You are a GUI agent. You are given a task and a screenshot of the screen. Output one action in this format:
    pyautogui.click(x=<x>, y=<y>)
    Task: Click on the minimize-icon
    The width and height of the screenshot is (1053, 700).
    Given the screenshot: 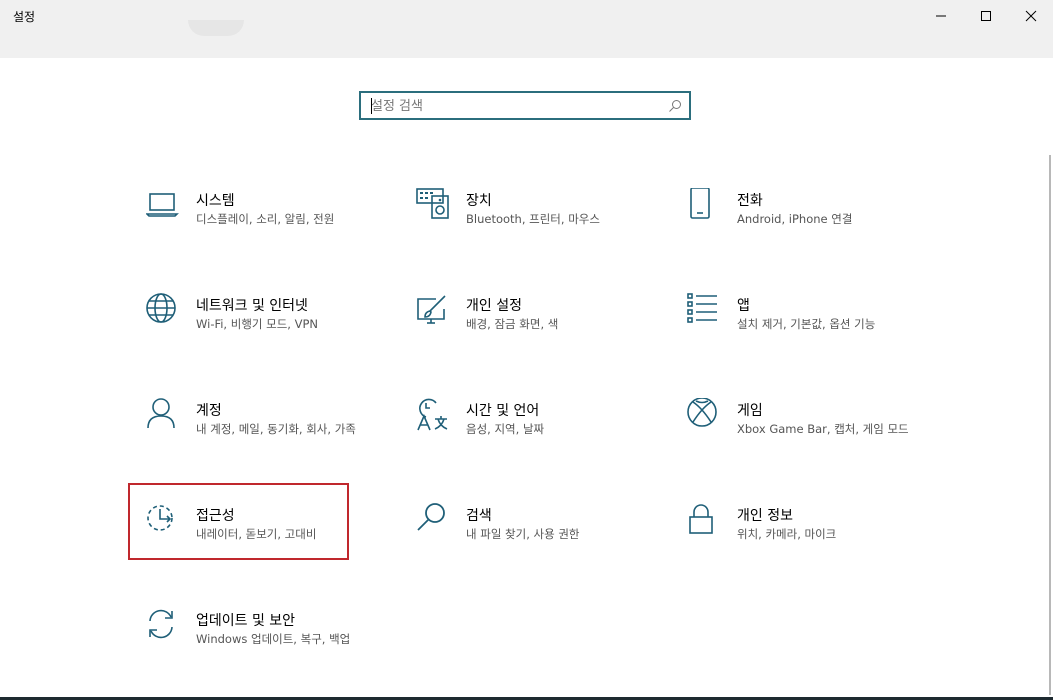 What is the action you would take?
    pyautogui.click(x=941, y=16)
    